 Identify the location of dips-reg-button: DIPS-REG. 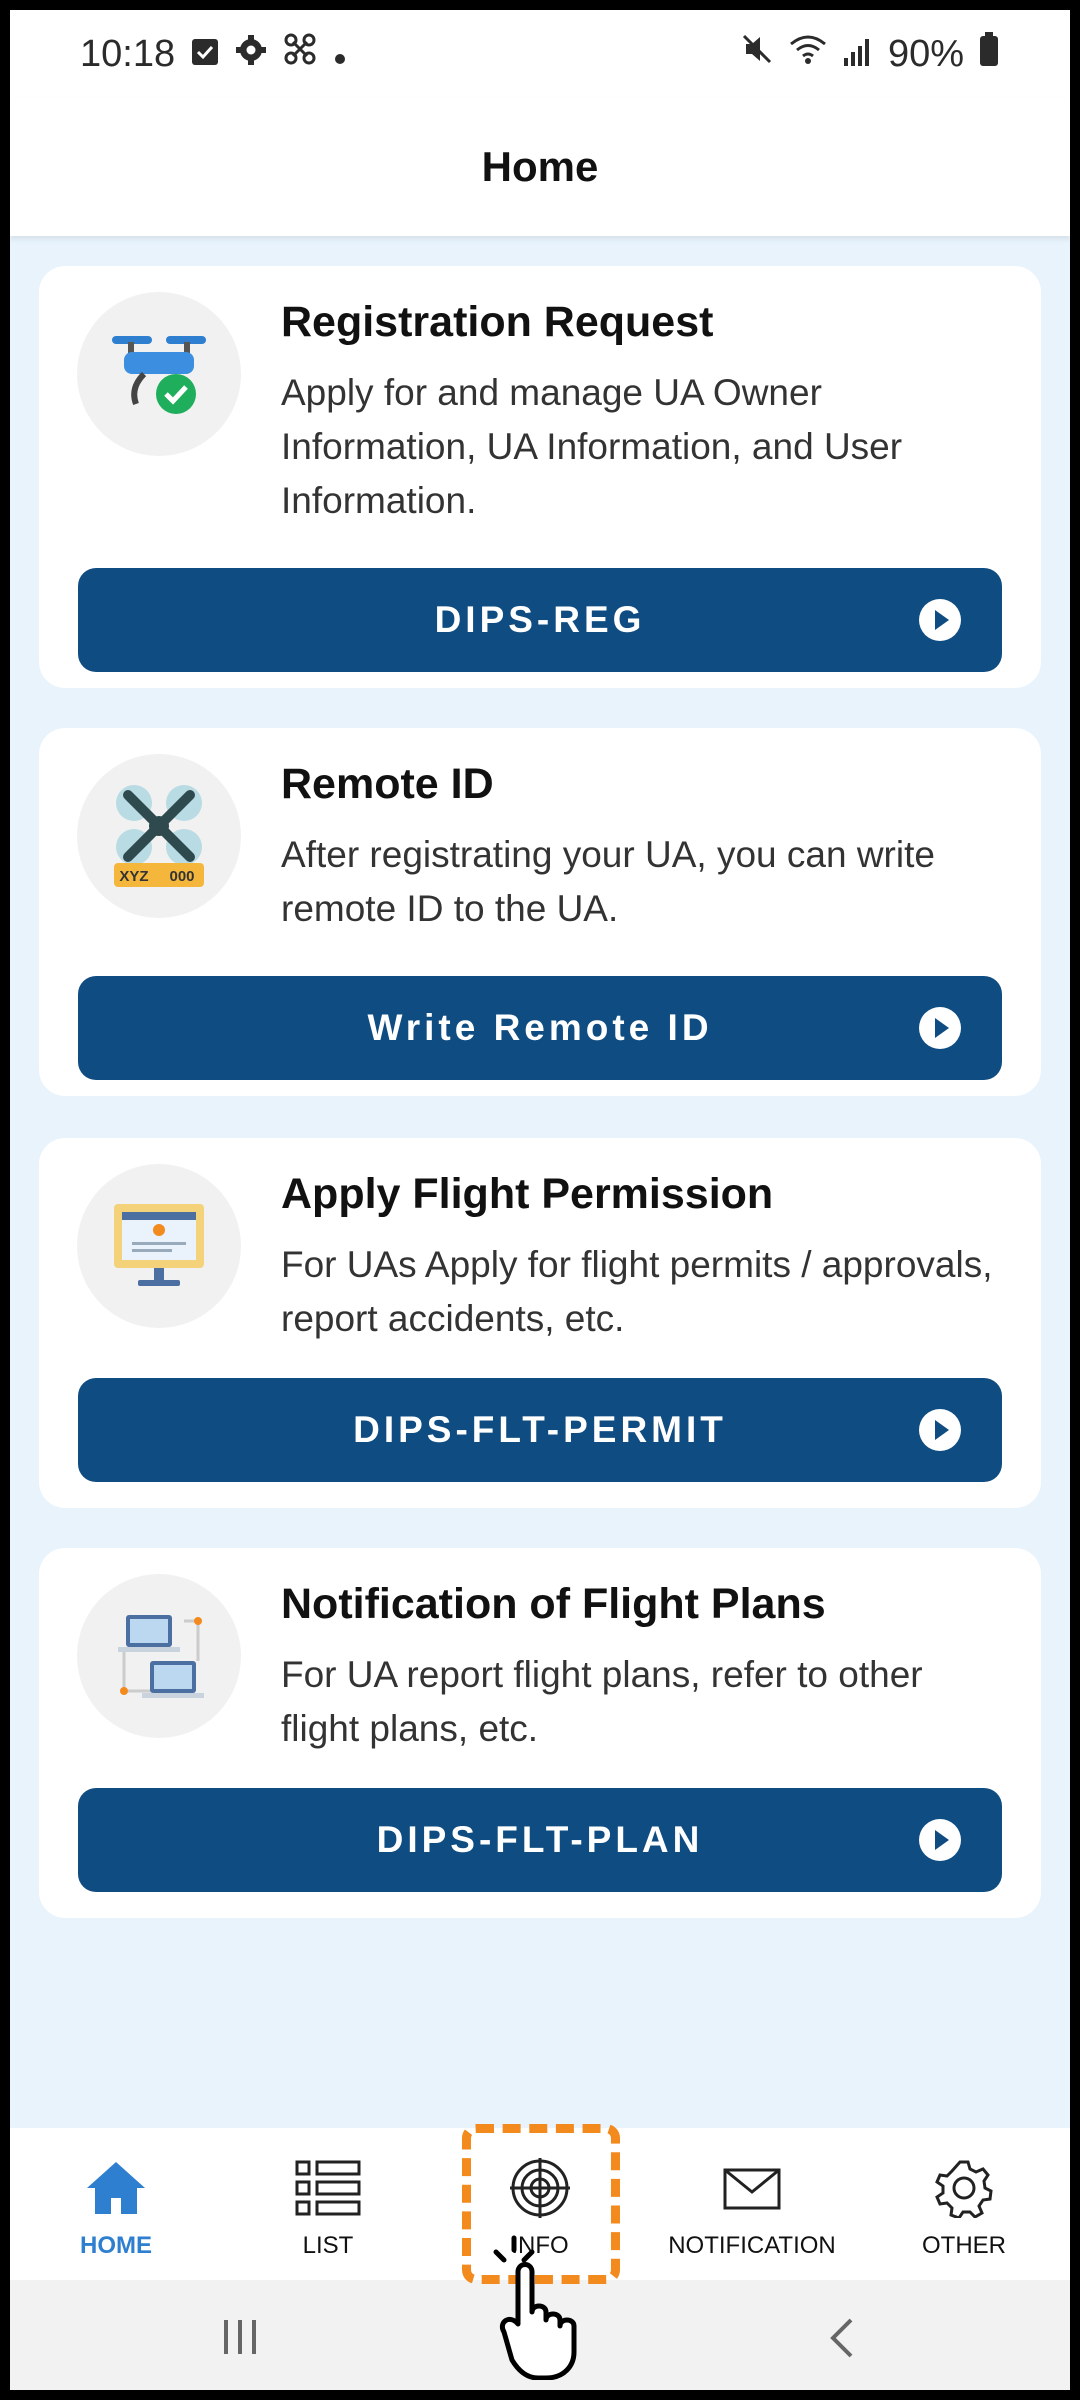
(540, 620).